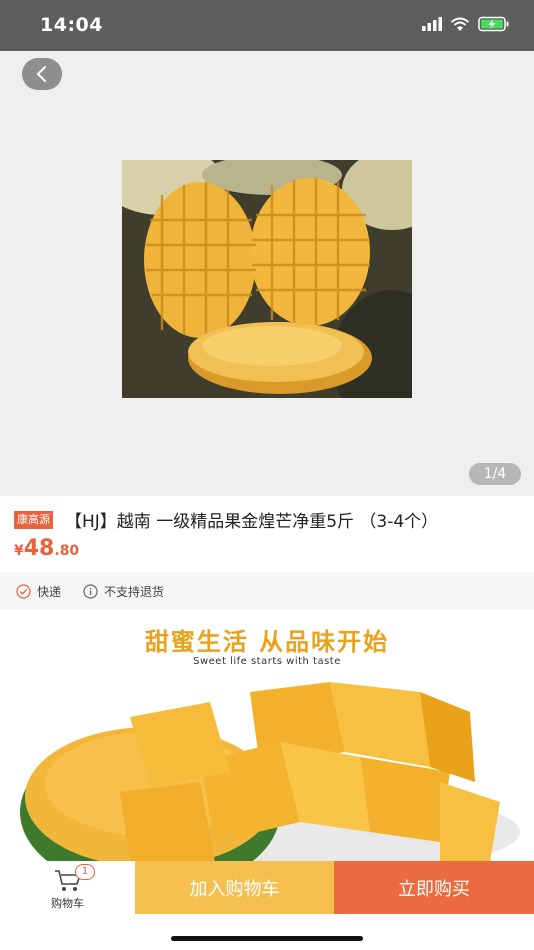 The width and height of the screenshot is (534, 950). Describe the element at coordinates (39, 548) in the screenshot. I see `price-integer: 48` at that location.